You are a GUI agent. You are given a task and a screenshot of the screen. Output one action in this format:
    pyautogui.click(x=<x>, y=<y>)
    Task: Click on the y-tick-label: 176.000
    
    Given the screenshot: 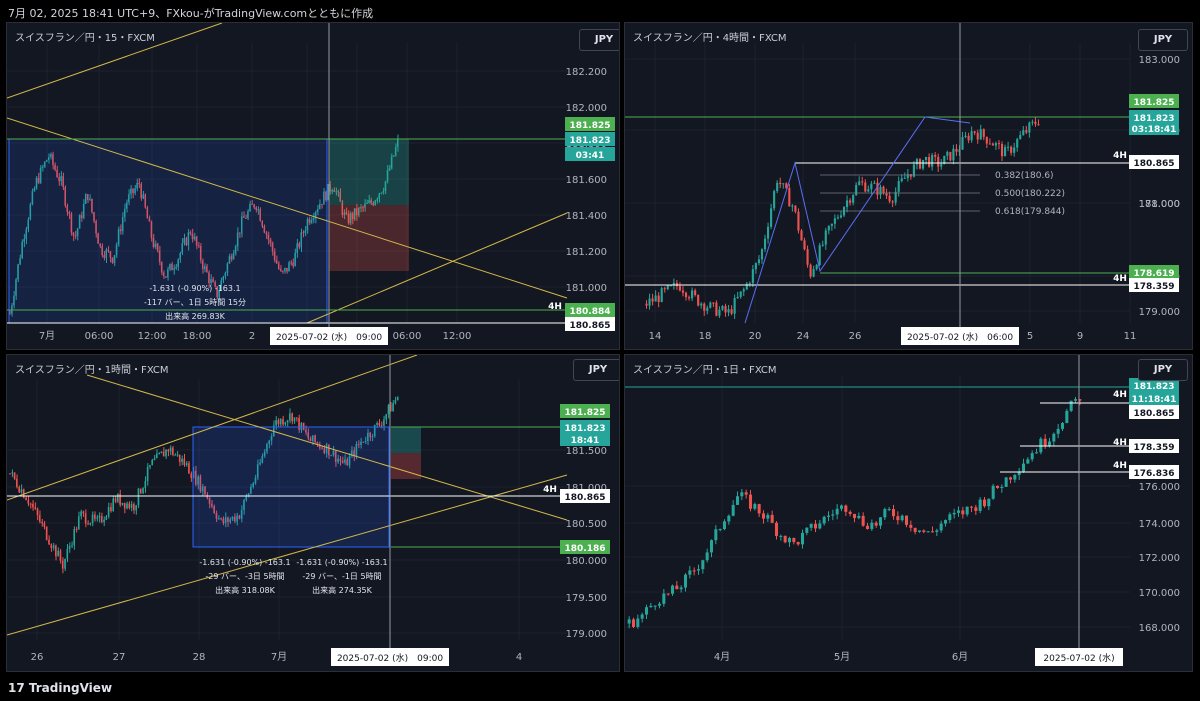 What is the action you would take?
    pyautogui.click(x=1159, y=487)
    